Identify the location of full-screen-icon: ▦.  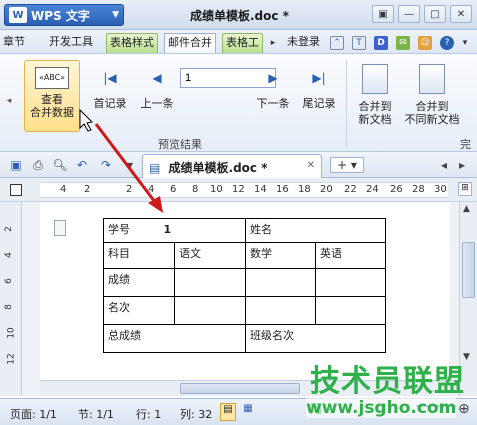
(248, 412).